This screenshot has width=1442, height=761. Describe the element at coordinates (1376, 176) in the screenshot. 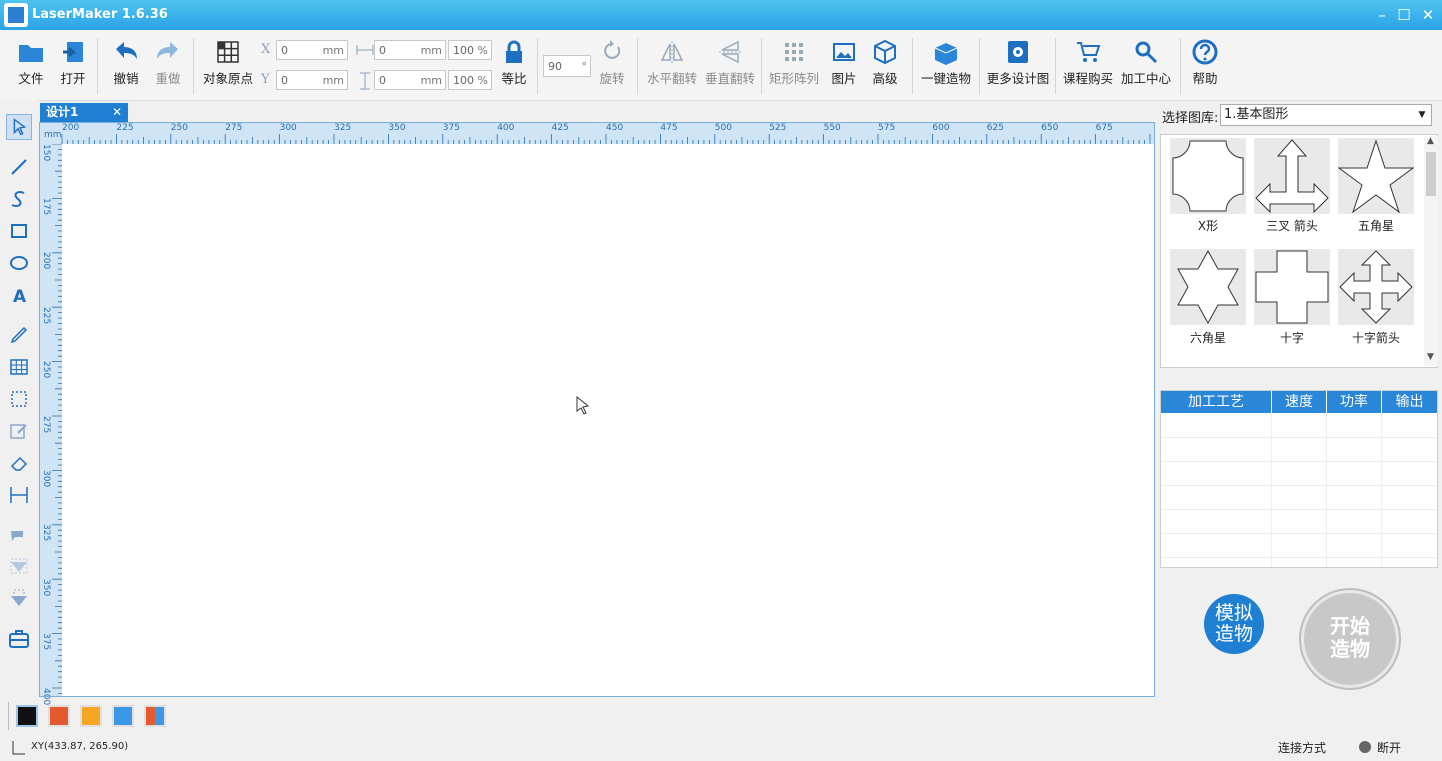

I see `shape-five-point-star` at that location.